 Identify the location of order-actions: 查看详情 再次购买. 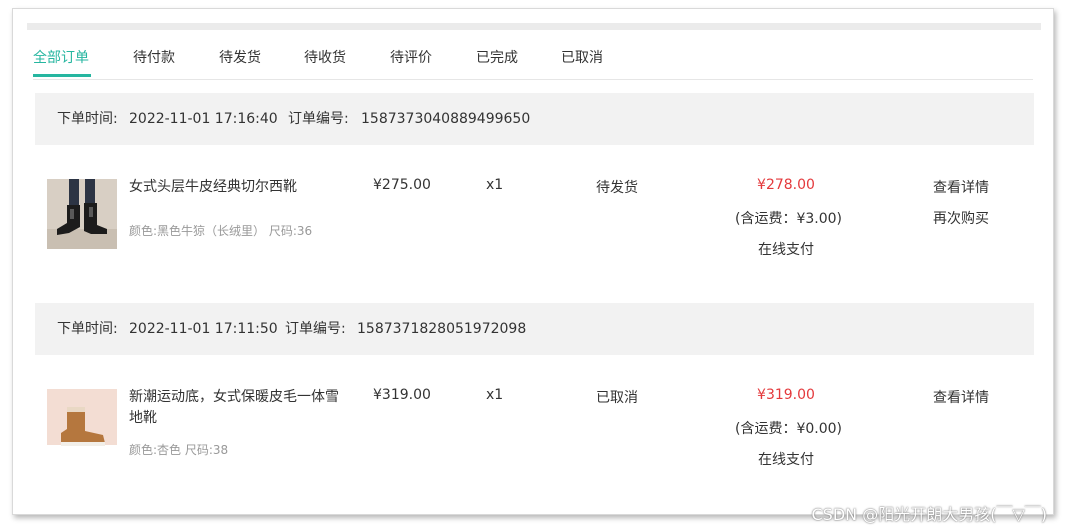
(961, 208).